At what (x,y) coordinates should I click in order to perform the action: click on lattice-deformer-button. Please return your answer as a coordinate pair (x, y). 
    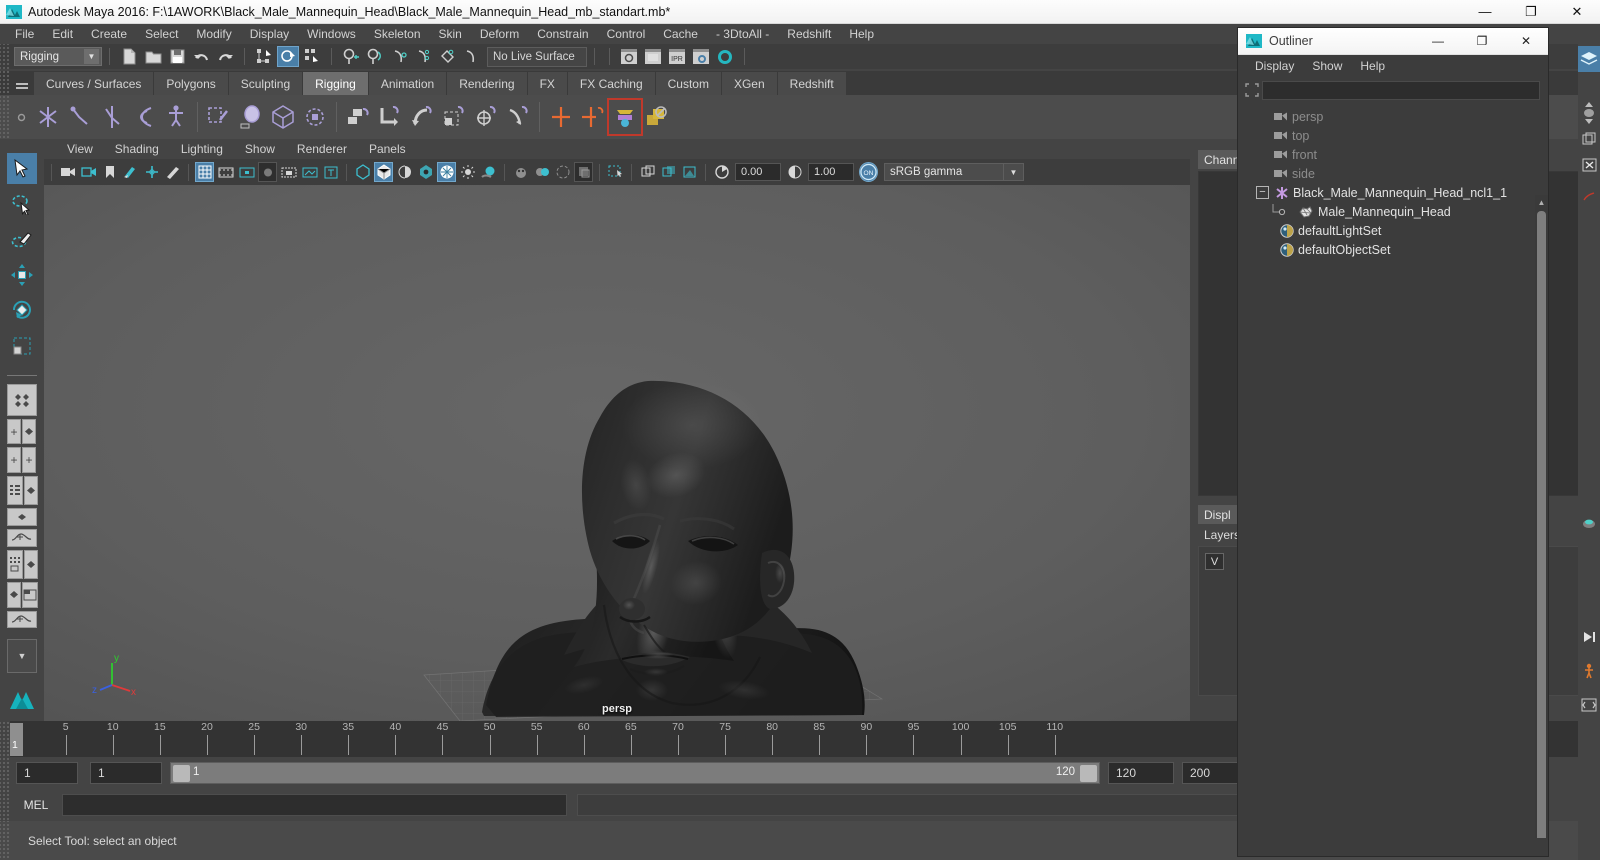
    Looking at the image, I should click on (283, 117).